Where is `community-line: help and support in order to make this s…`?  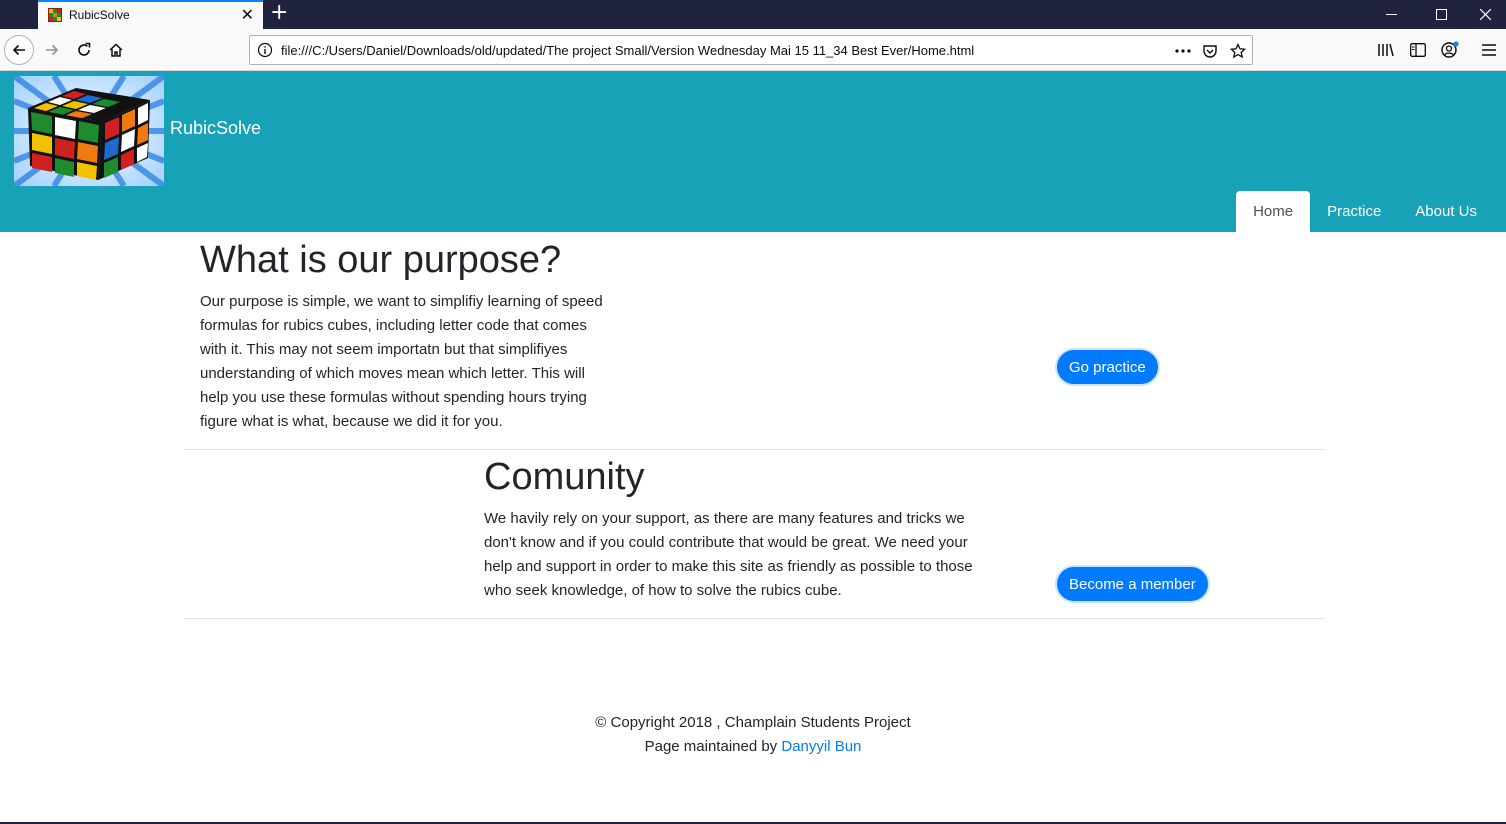 community-line: help and support in order to make this s… is located at coordinates (728, 566).